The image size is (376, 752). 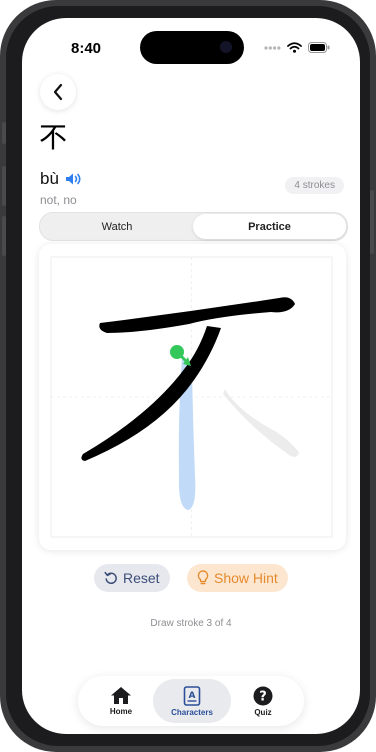 What do you see at coordinates (272, 47) in the screenshot?
I see `signal-icon` at bounding box center [272, 47].